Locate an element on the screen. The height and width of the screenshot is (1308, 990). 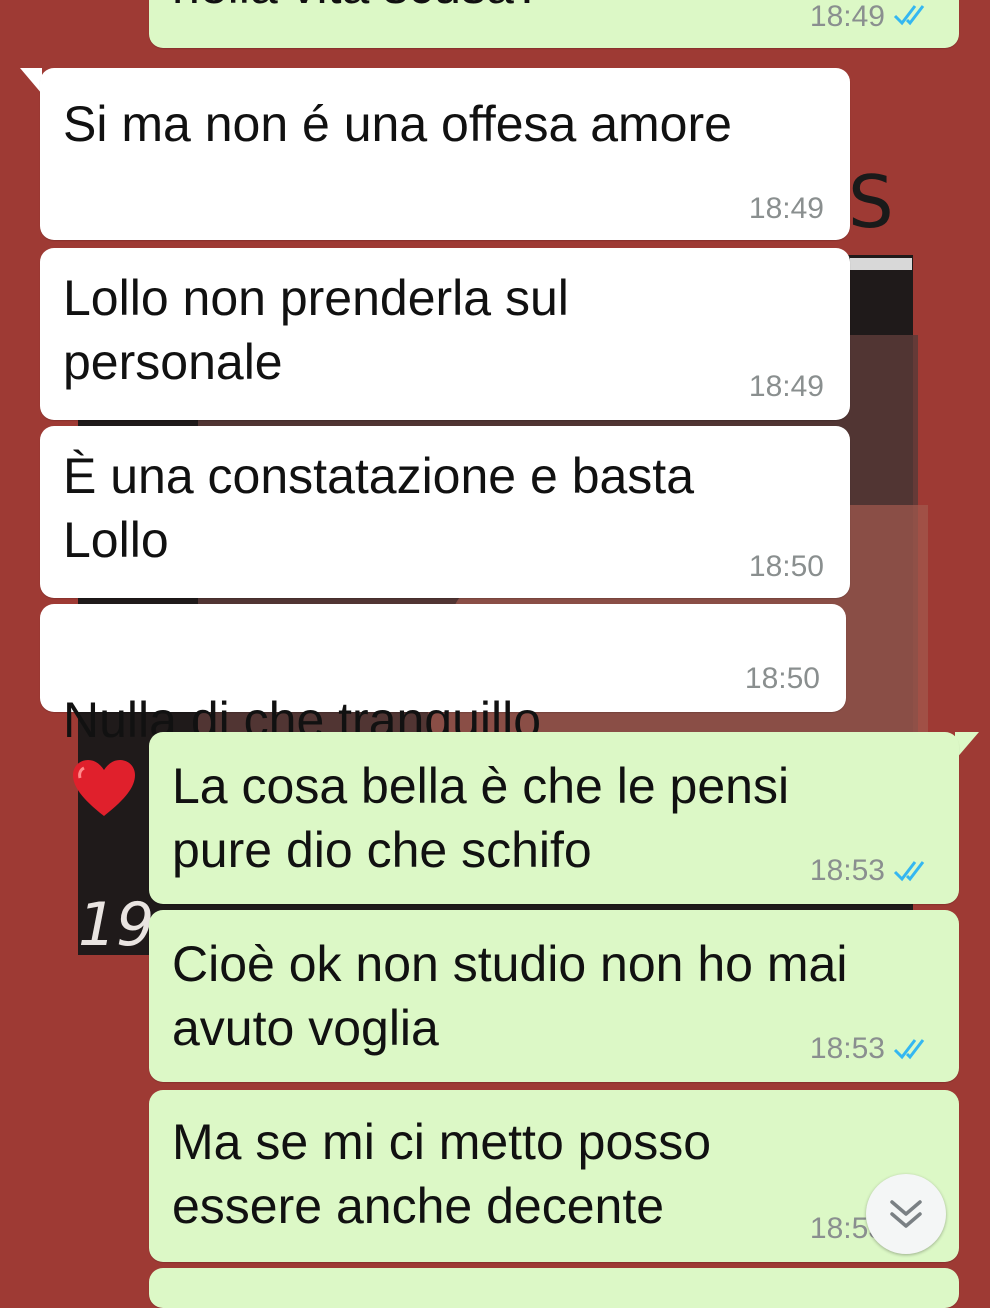
wallpaper-letter: S is located at coordinates (871, 202).